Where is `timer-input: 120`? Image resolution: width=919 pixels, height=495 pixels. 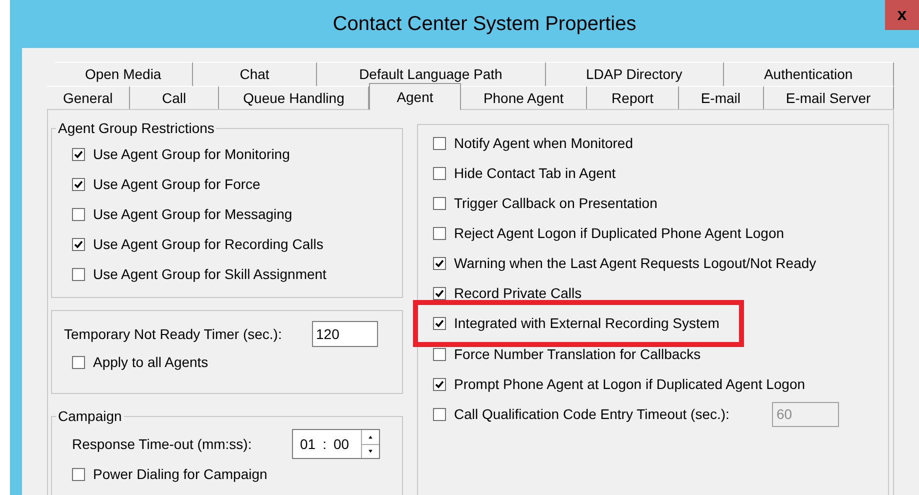
timer-input: 120 is located at coordinates (345, 334).